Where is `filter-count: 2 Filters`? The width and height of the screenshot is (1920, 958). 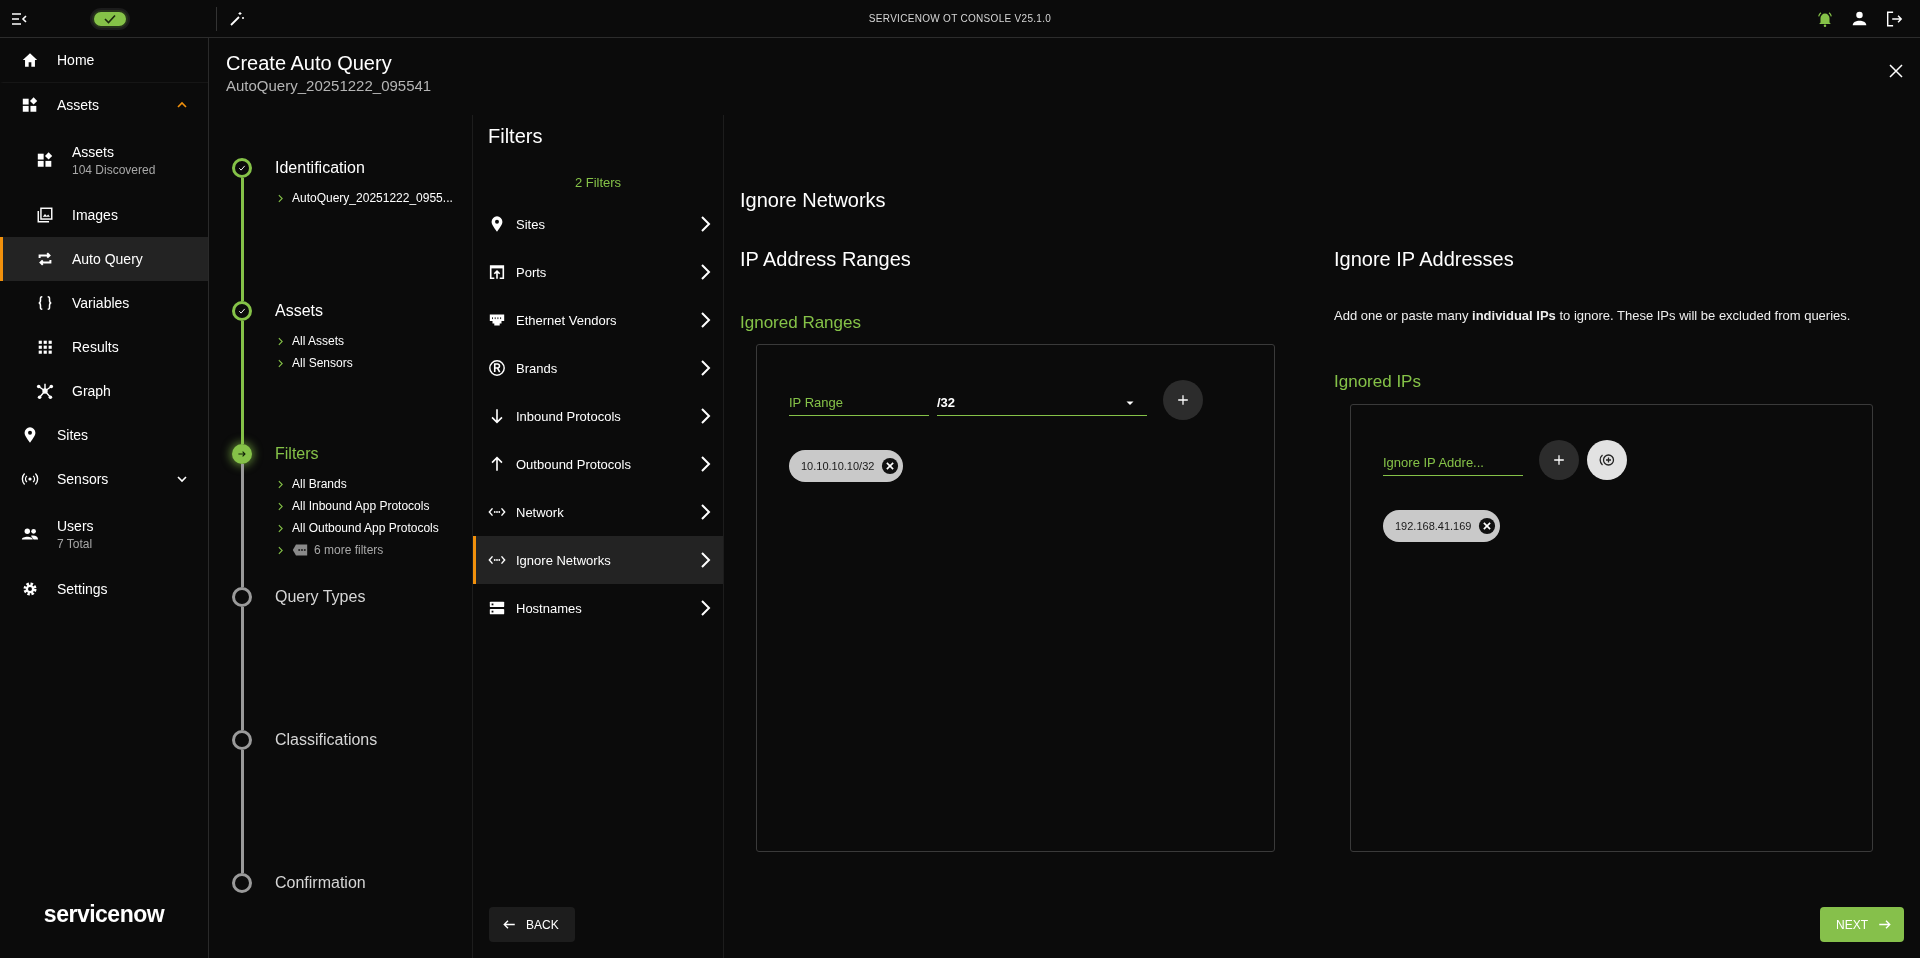
filter-count: 2 Filters is located at coordinates (598, 183).